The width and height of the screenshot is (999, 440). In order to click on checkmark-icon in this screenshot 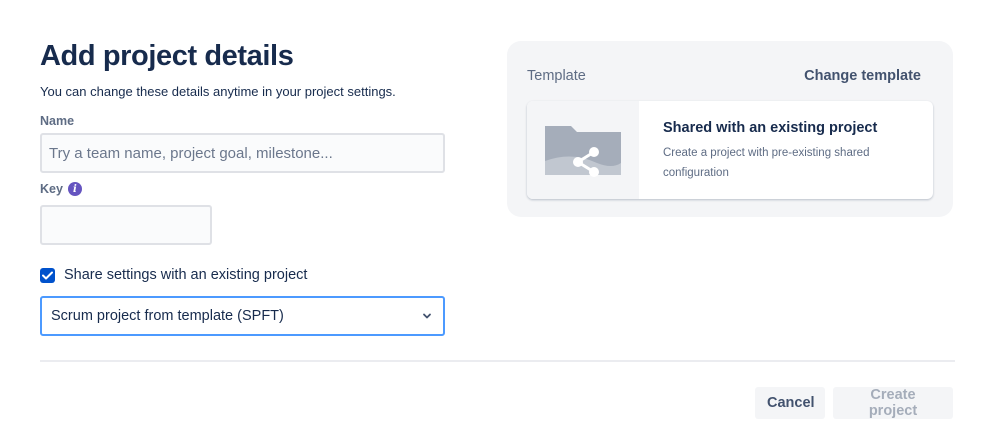, I will do `click(47, 275)`.